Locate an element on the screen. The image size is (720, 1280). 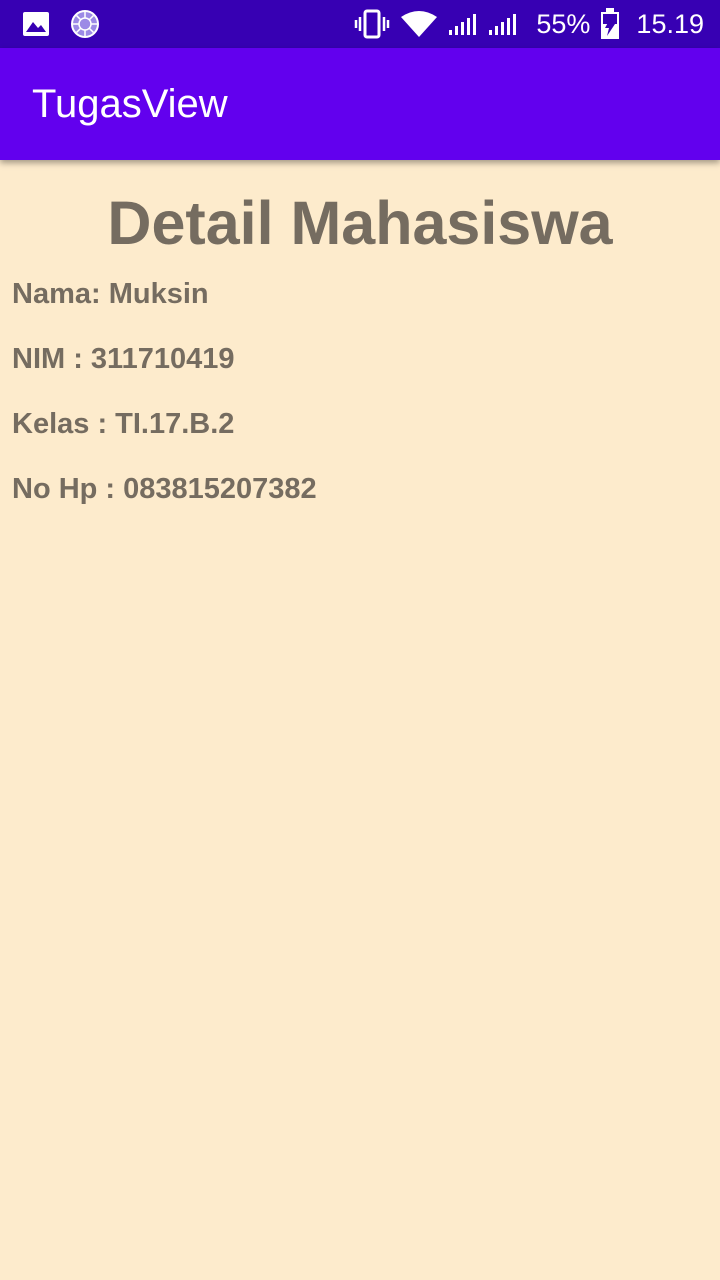
app-bar: TugasView is located at coordinates (360, 104).